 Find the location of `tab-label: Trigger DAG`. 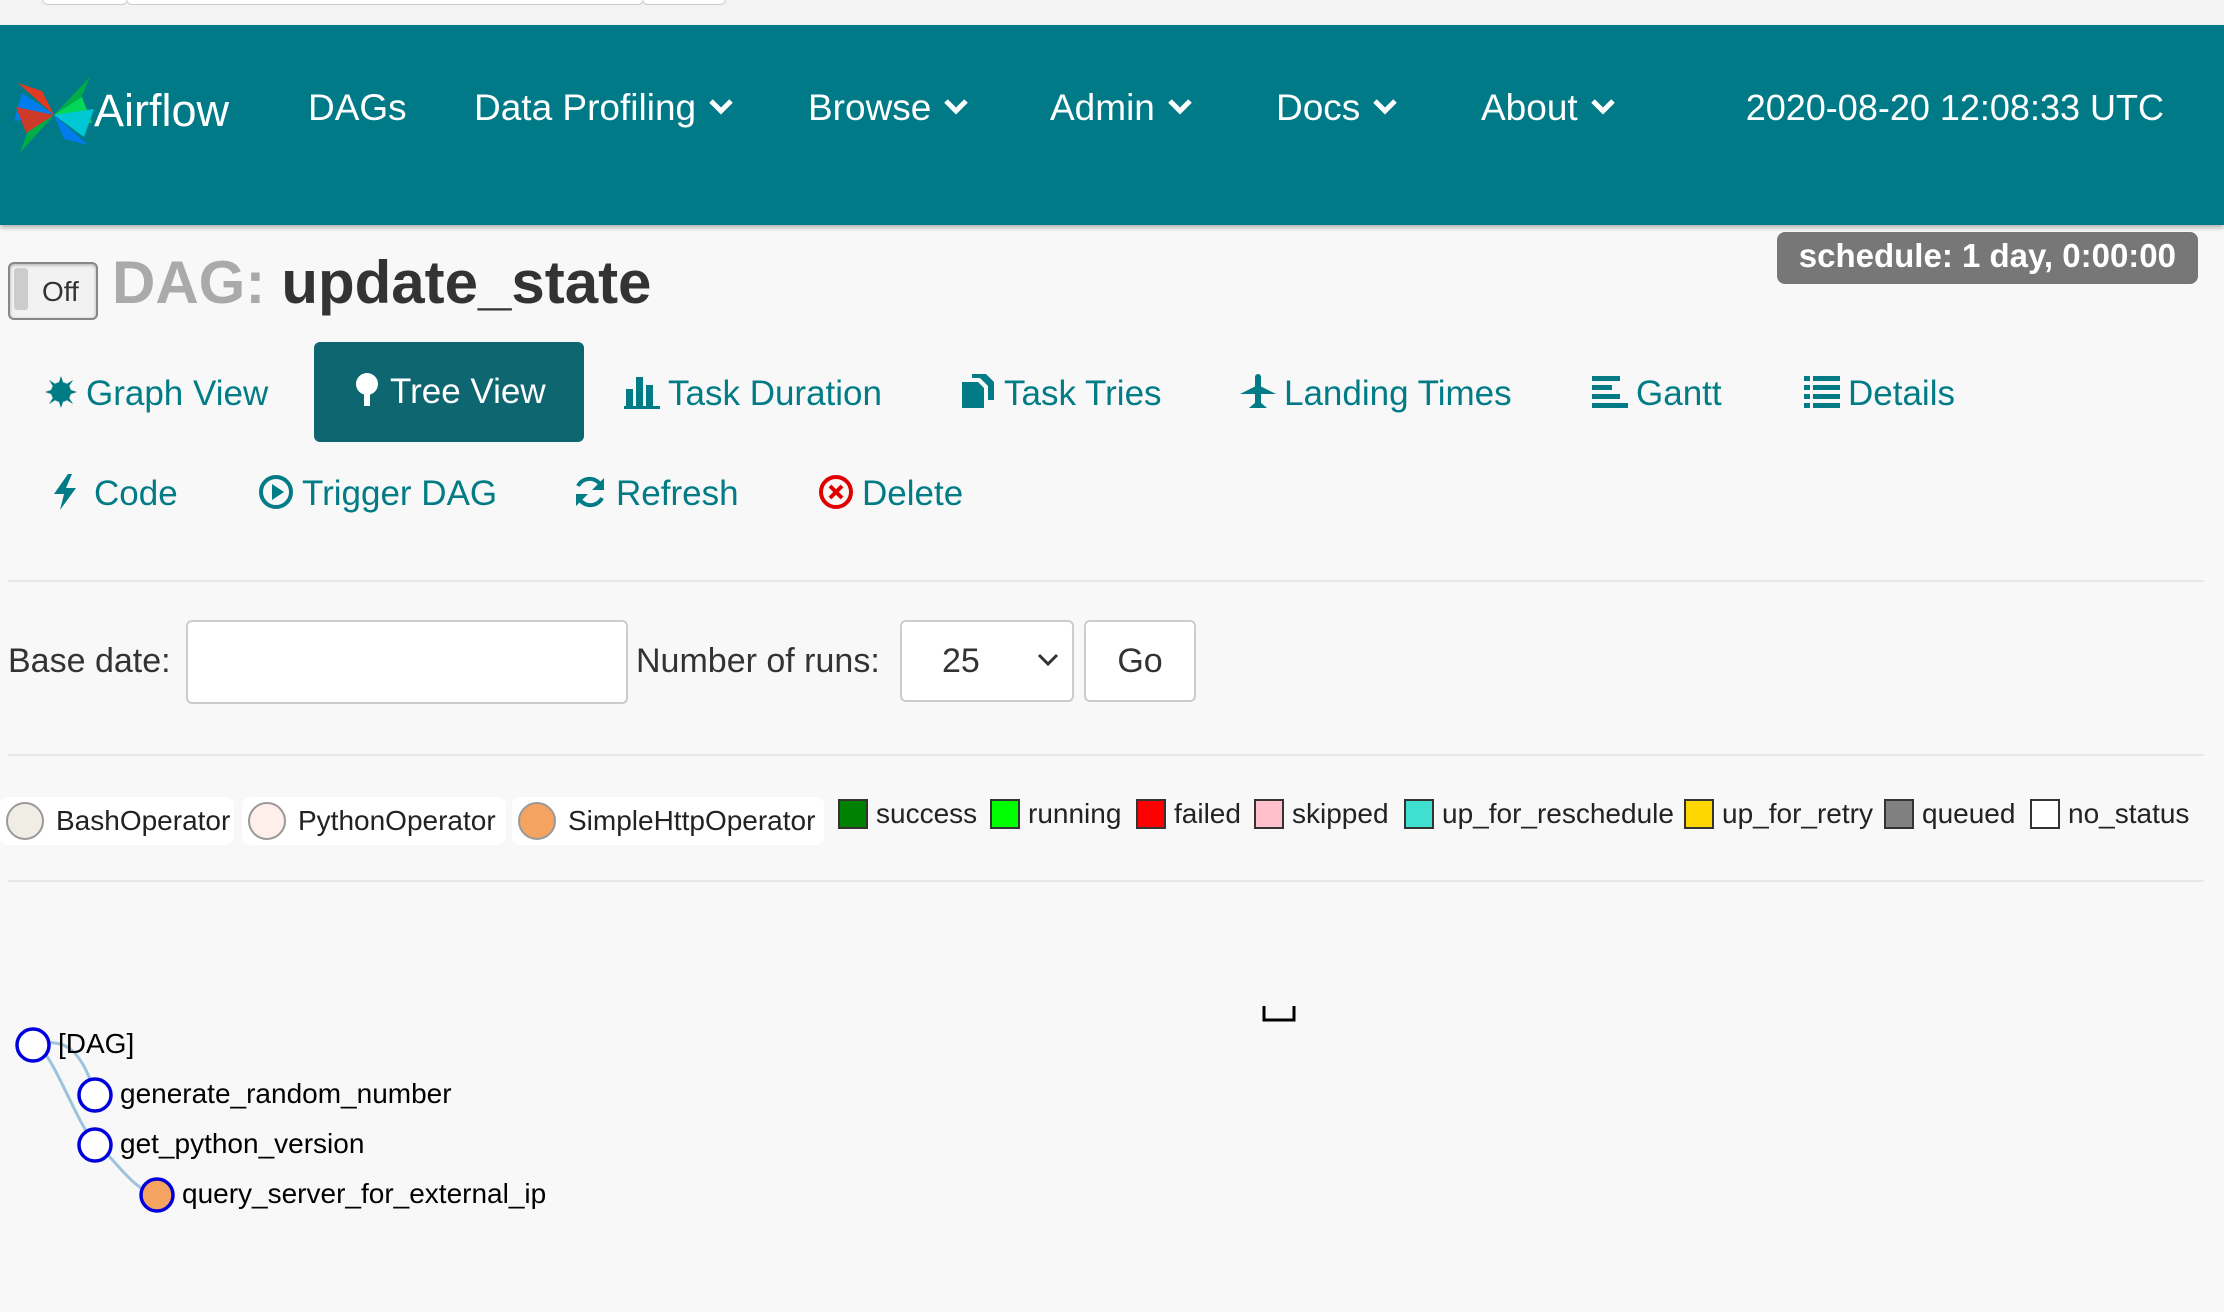

tab-label: Trigger DAG is located at coordinates (400, 493).